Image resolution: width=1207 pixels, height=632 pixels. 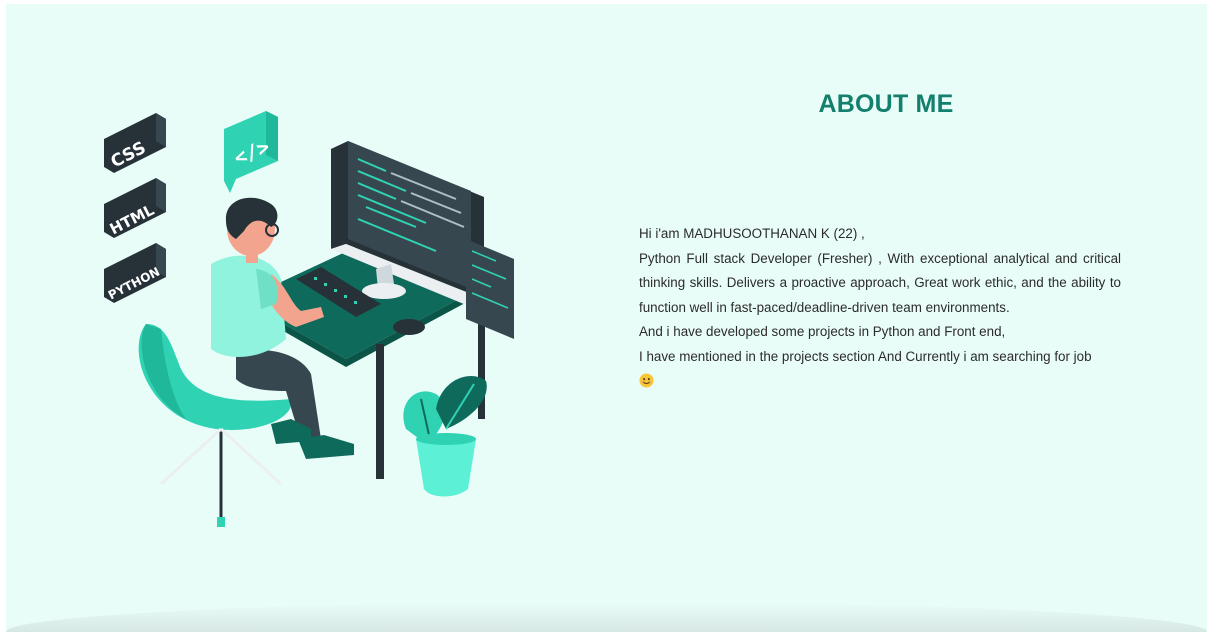 What do you see at coordinates (752, 233) in the screenshot?
I see `bio-greeting: Hi i'am MADHUSOOTHANAN K (22) ,` at bounding box center [752, 233].